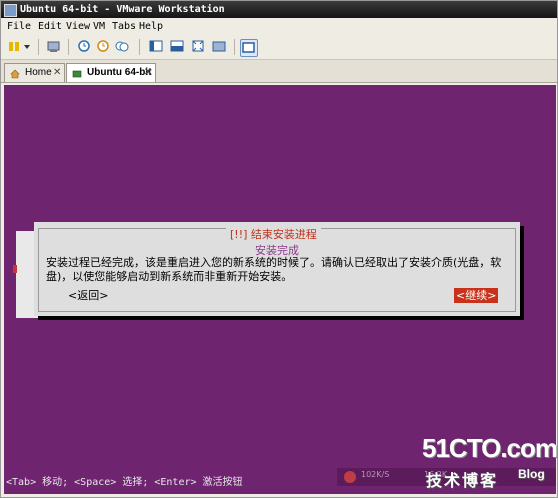  What do you see at coordinates (219, 46) in the screenshot?
I see `unity-icon` at bounding box center [219, 46].